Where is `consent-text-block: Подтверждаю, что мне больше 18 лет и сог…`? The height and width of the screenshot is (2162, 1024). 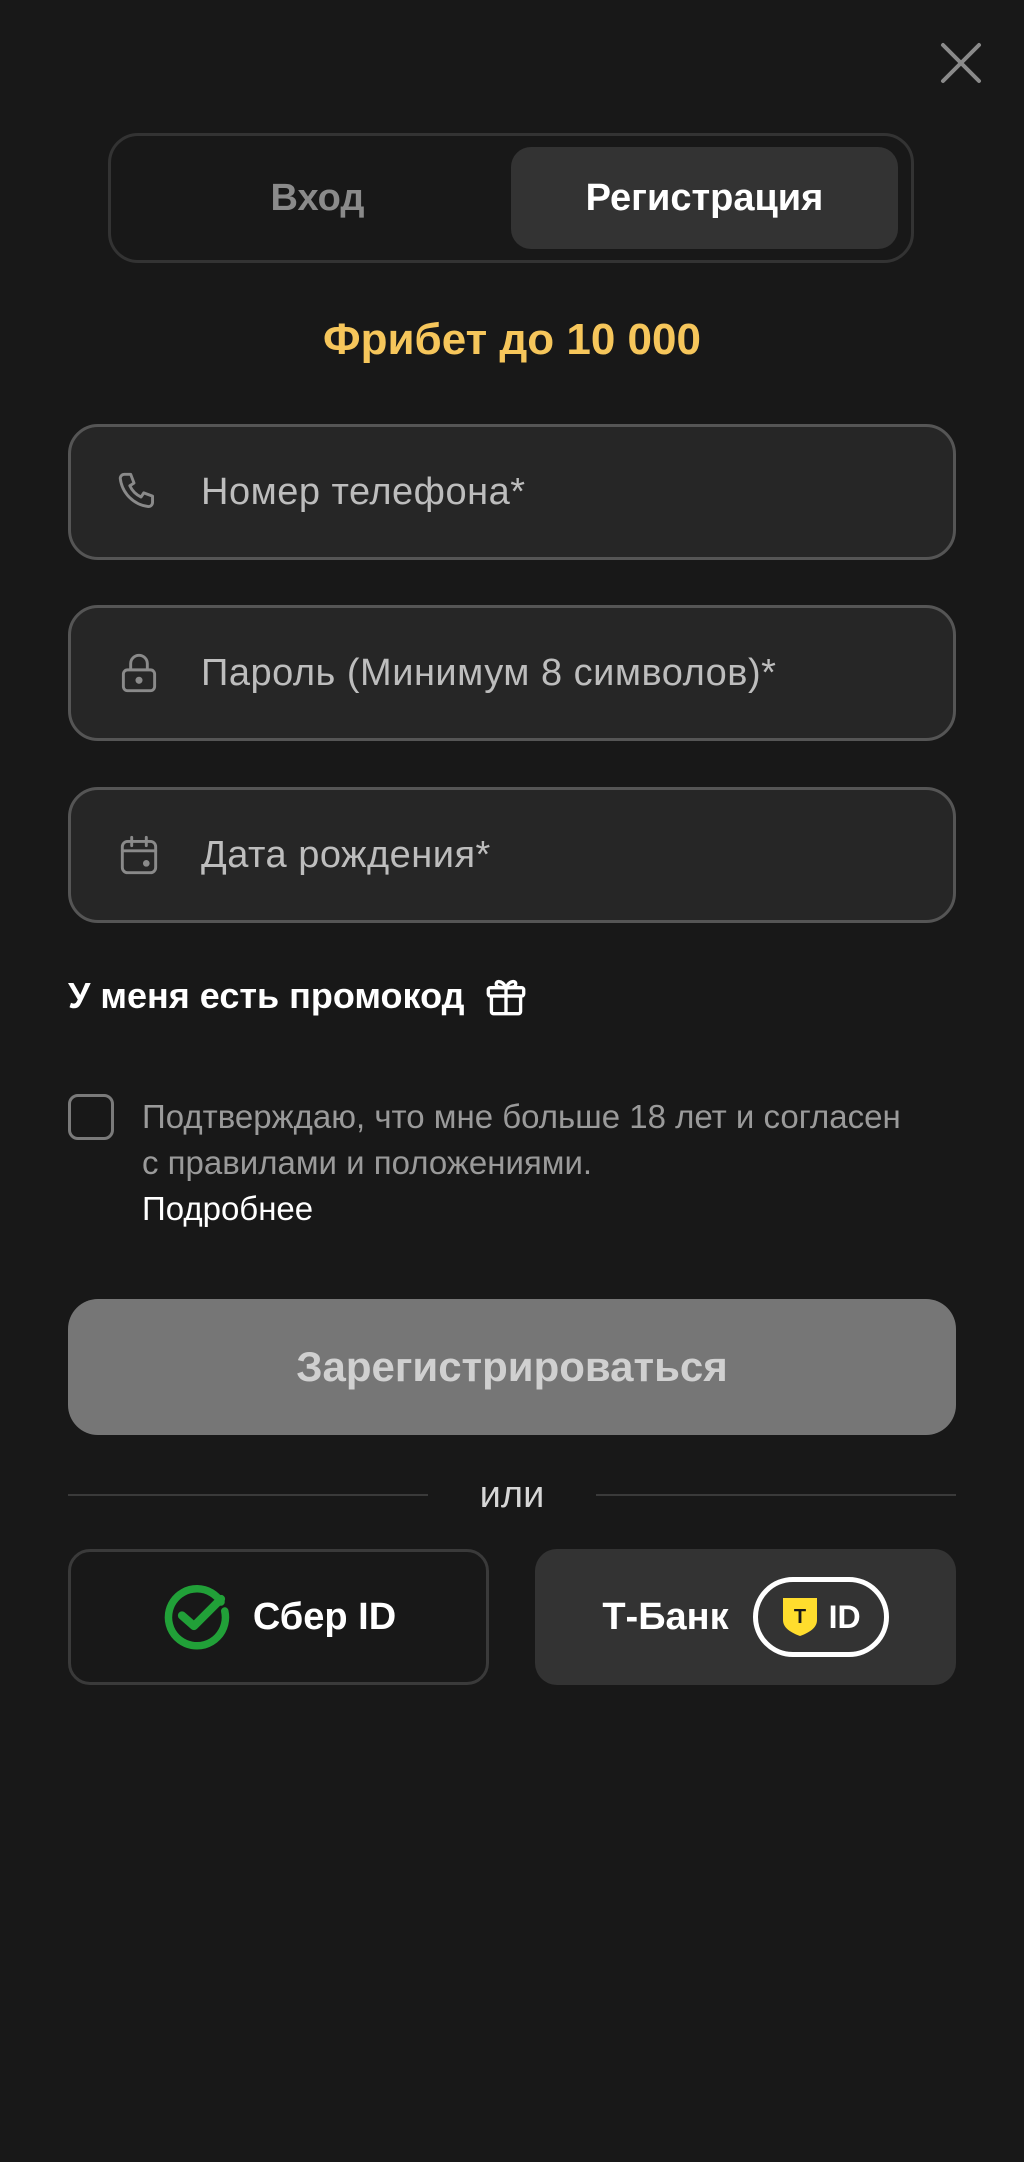
consent-text-block: Подтверждаю, что мне больше 18 лет и сог… is located at coordinates (522, 1163).